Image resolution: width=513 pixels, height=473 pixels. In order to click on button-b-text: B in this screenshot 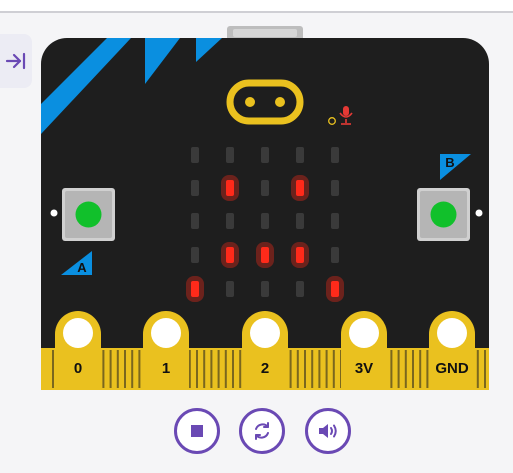, I will do `click(449, 162)`.